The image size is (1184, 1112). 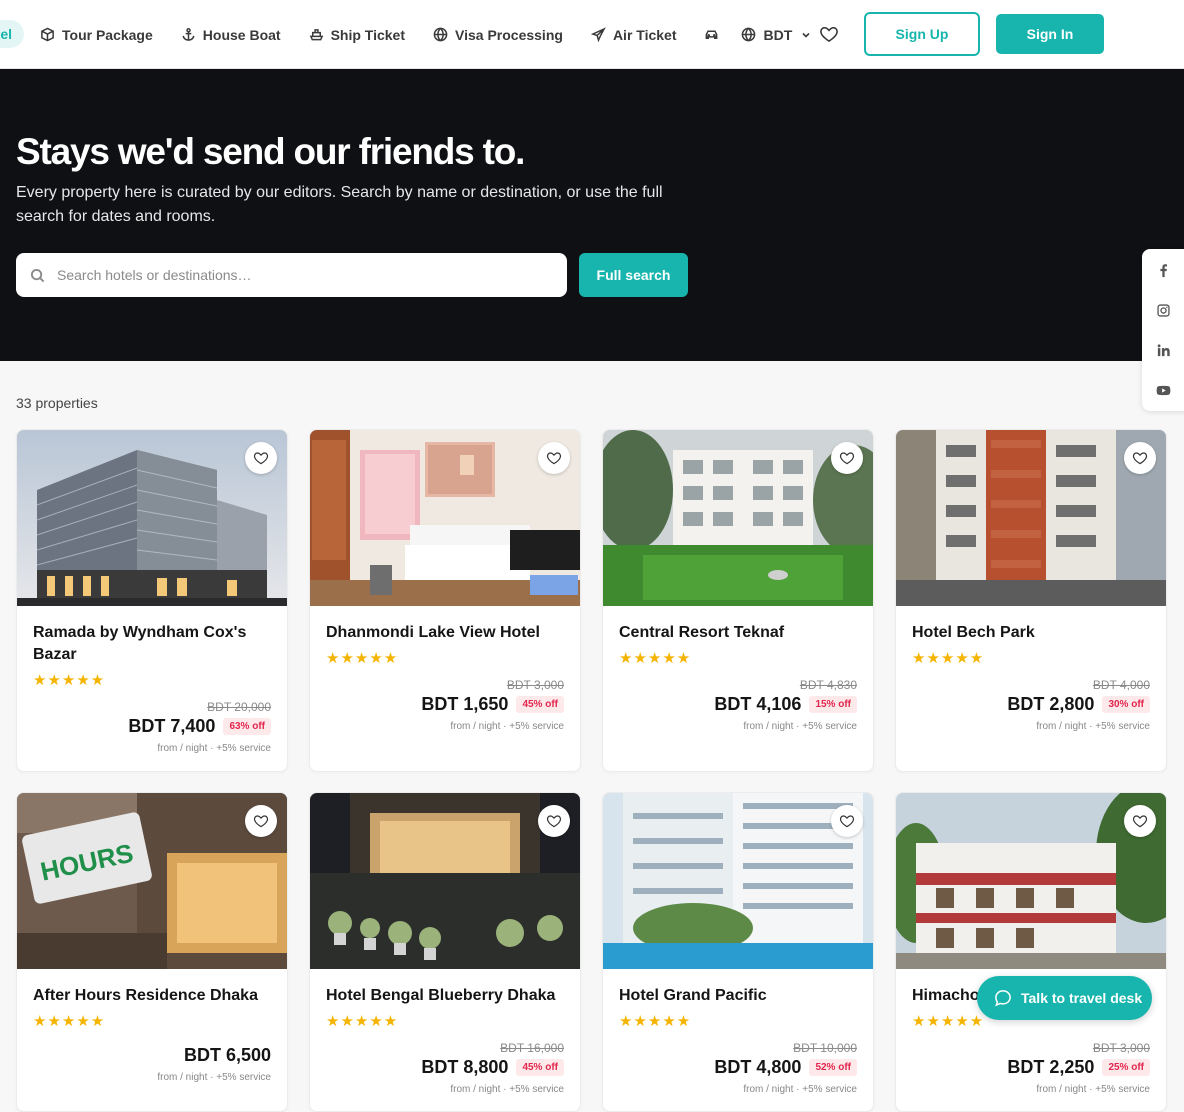 I want to click on currency-label: BDT, so click(x=778, y=34).